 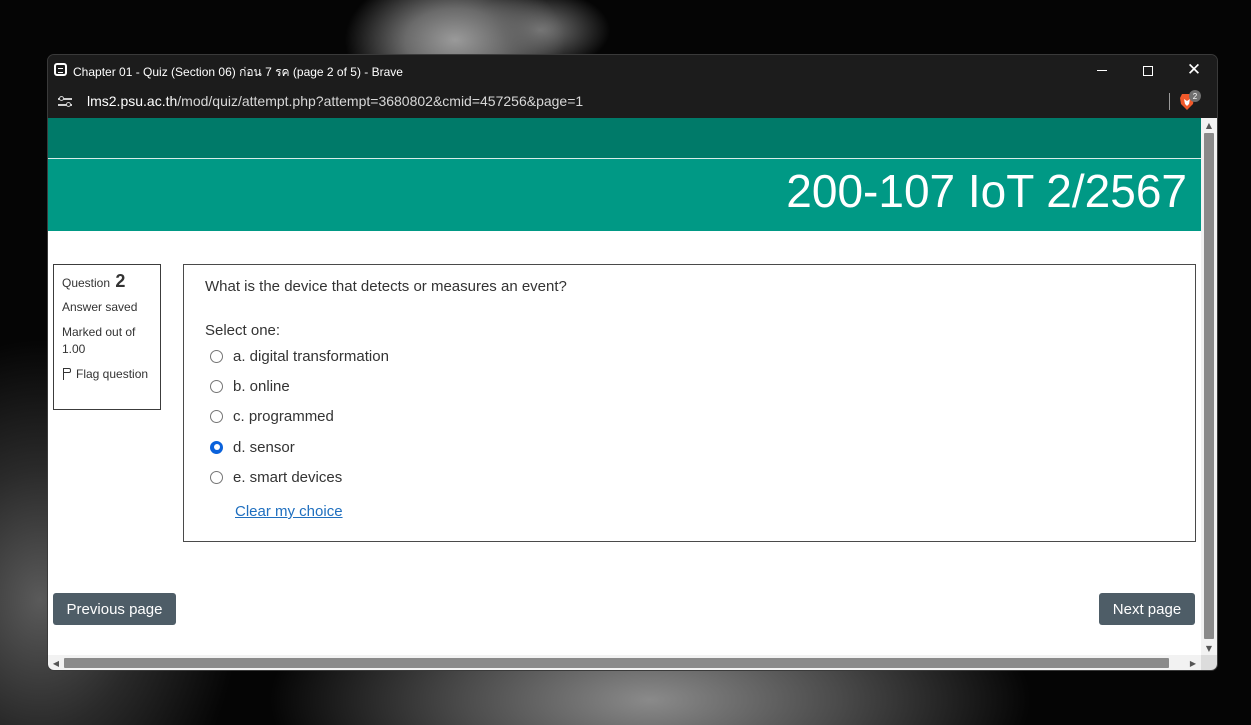 I want to click on vertical-scroll-thumb, so click(x=1209, y=386).